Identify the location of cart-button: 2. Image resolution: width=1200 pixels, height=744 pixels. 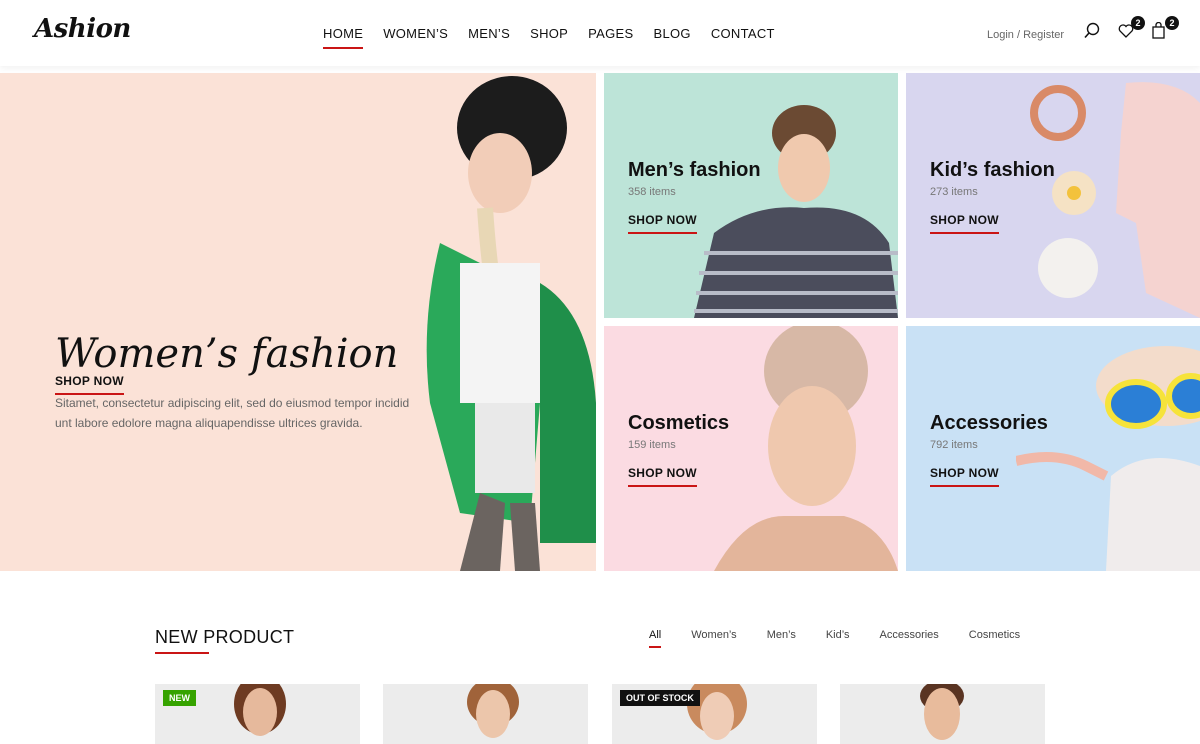
(1165, 29).